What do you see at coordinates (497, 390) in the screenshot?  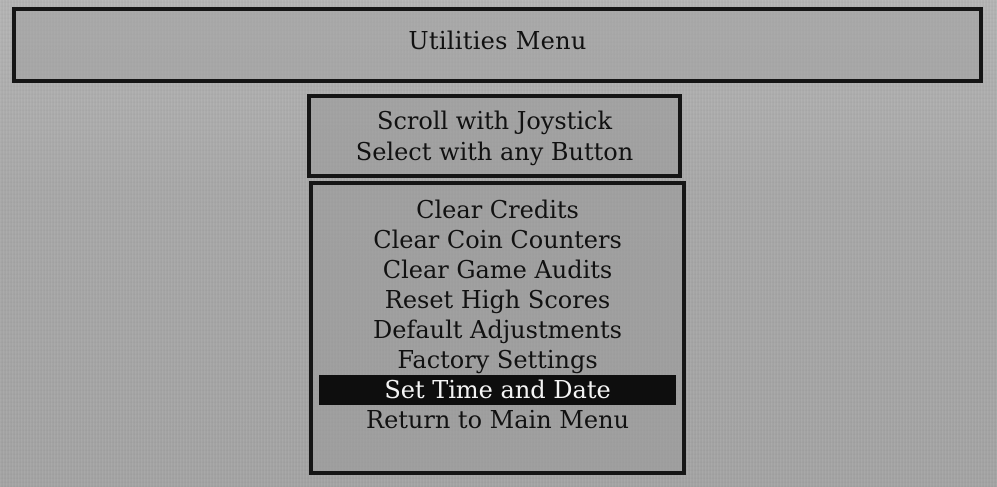 I see `menu-item-set-time-and-date: Set Time and Date` at bounding box center [497, 390].